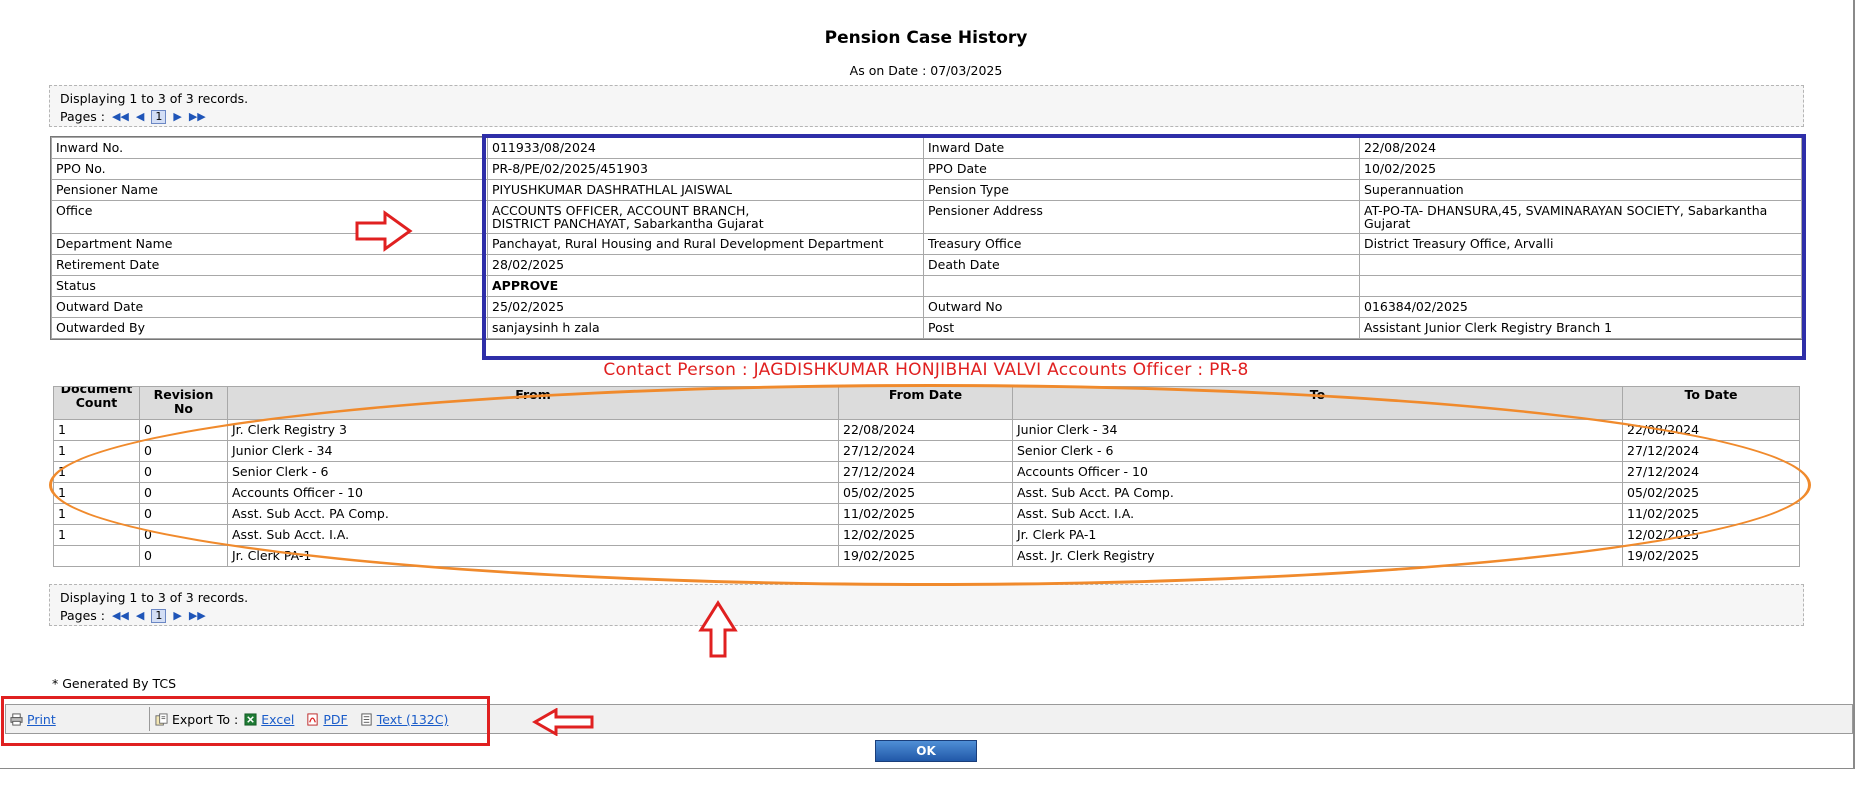  I want to click on info-label: Inward No., so click(269, 148).